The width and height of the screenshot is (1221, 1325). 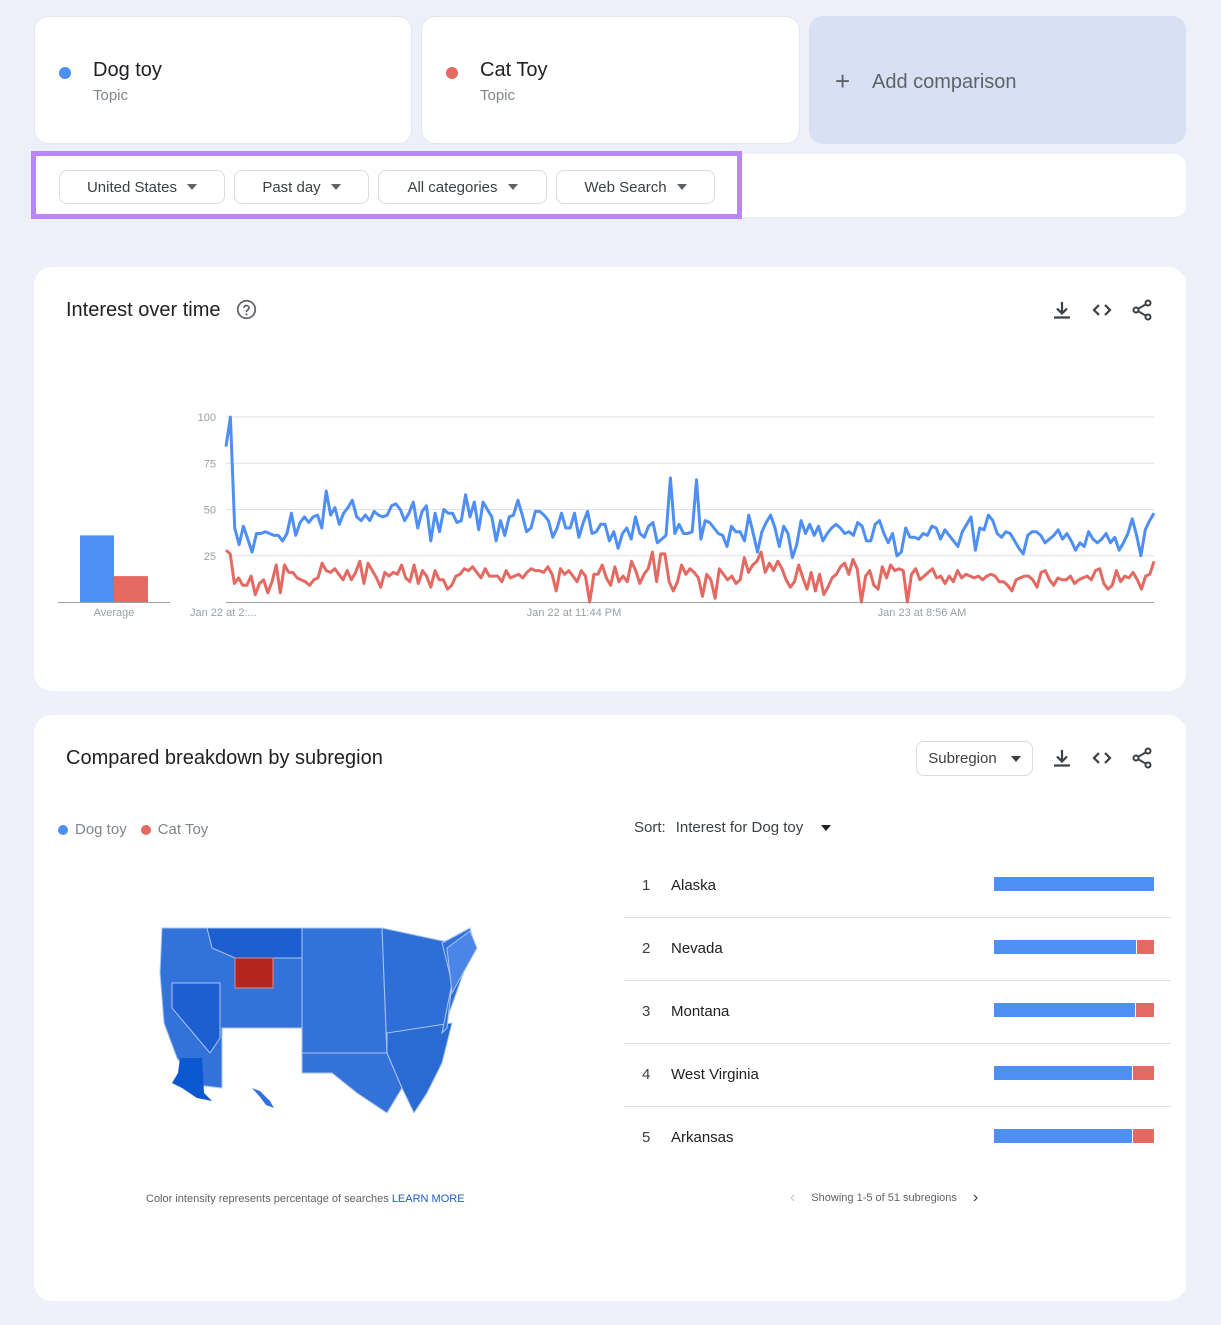 What do you see at coordinates (131, 589) in the screenshot?
I see `average-bar-cat-toy` at bounding box center [131, 589].